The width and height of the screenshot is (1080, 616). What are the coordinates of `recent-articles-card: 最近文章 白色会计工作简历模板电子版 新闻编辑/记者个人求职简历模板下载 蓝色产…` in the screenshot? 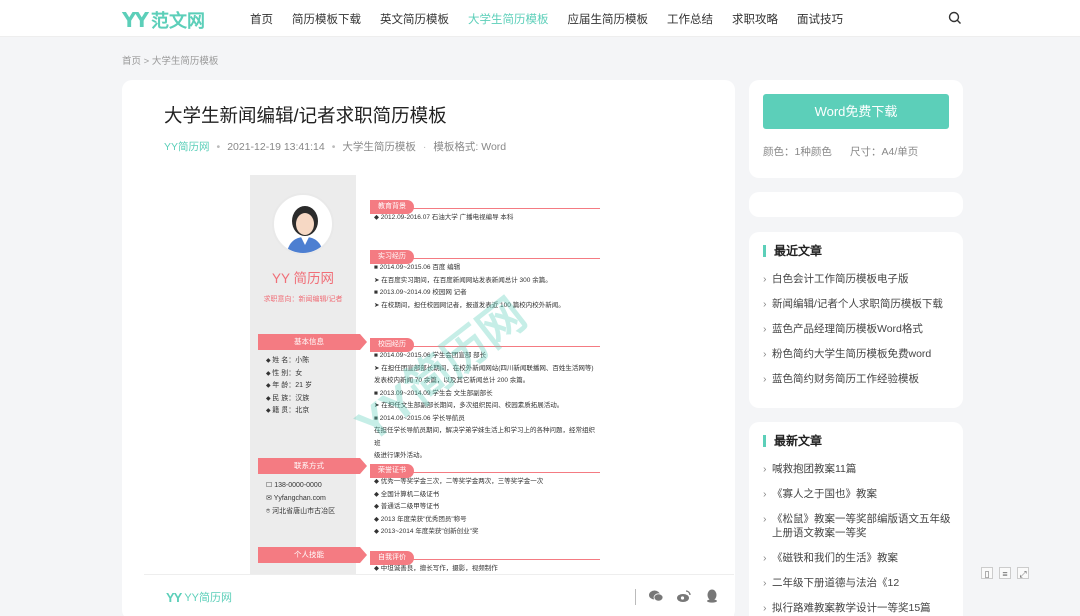 It's located at (856, 320).